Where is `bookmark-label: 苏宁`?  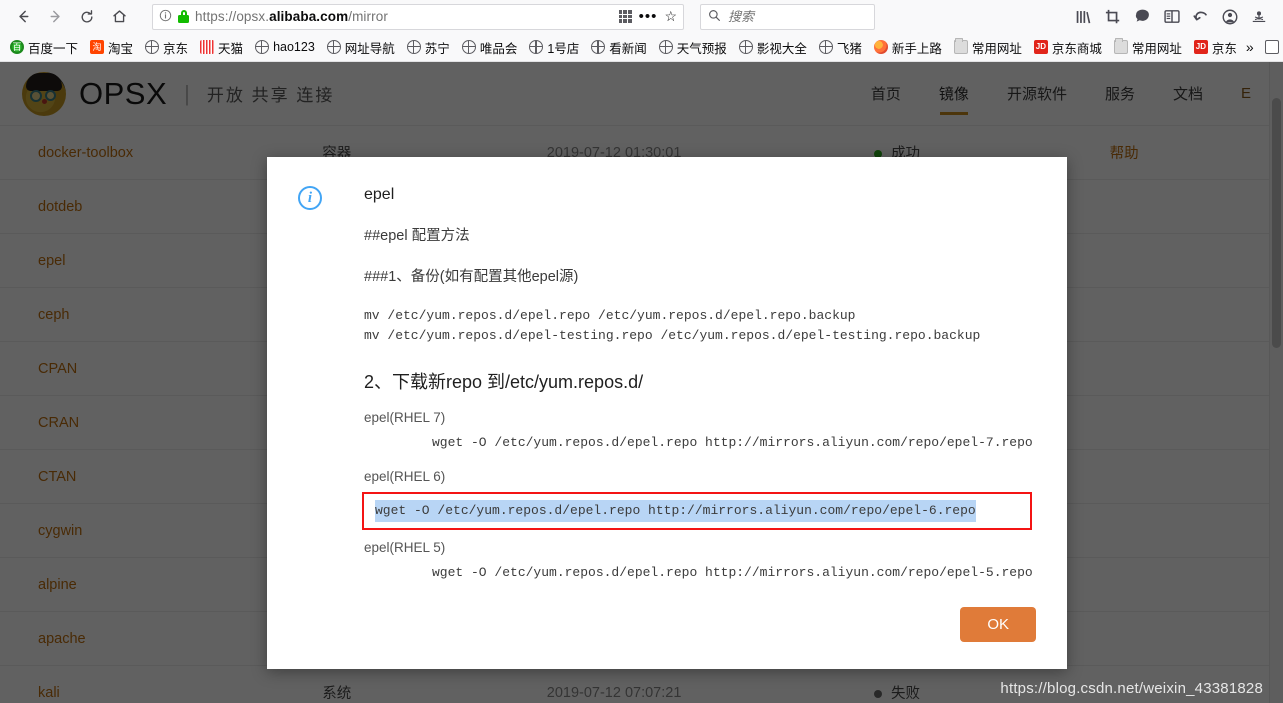
bookmark-label: 苏宁 is located at coordinates (437, 48).